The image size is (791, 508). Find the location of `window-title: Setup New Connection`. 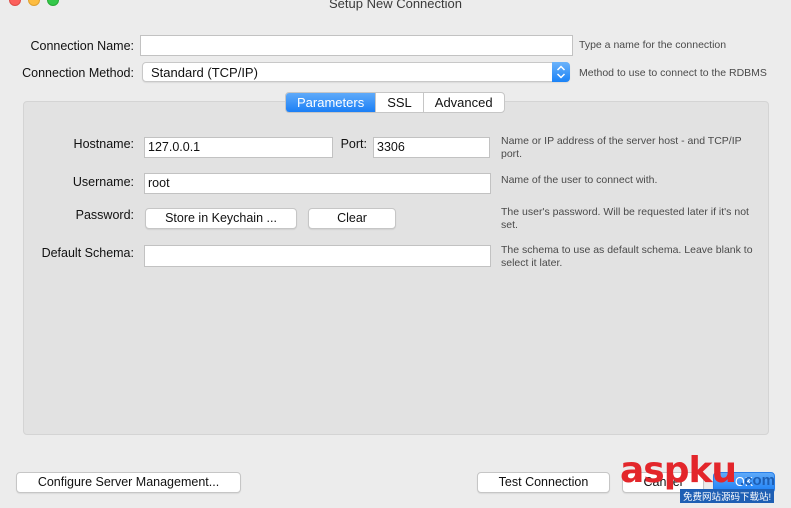

window-title: Setup New Connection is located at coordinates (395, 5).